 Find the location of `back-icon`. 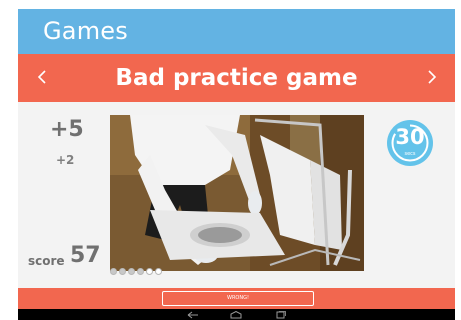

back-icon is located at coordinates (193, 315).